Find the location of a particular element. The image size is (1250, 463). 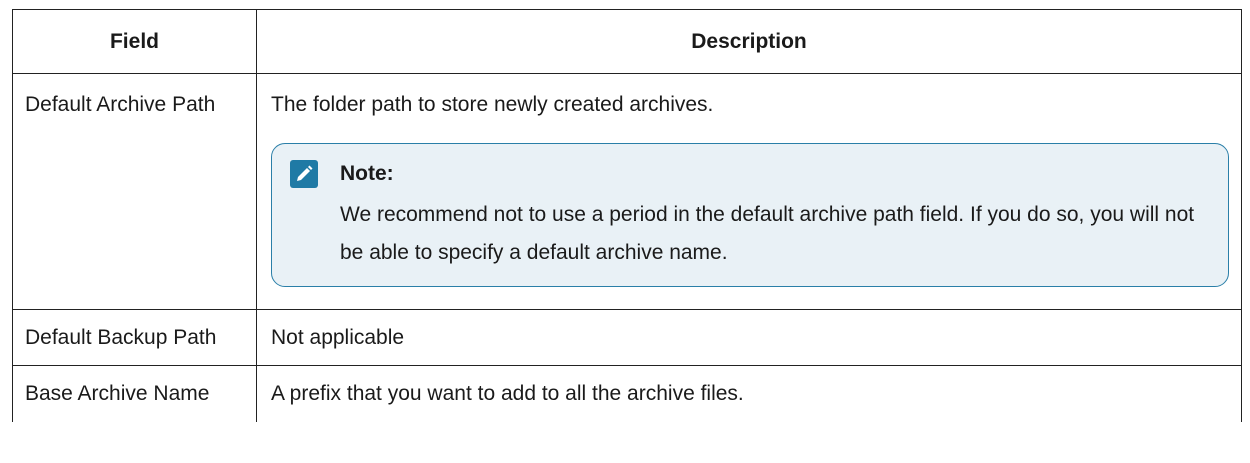

table-row: Default Backup Path Not applicable is located at coordinates (627, 337).